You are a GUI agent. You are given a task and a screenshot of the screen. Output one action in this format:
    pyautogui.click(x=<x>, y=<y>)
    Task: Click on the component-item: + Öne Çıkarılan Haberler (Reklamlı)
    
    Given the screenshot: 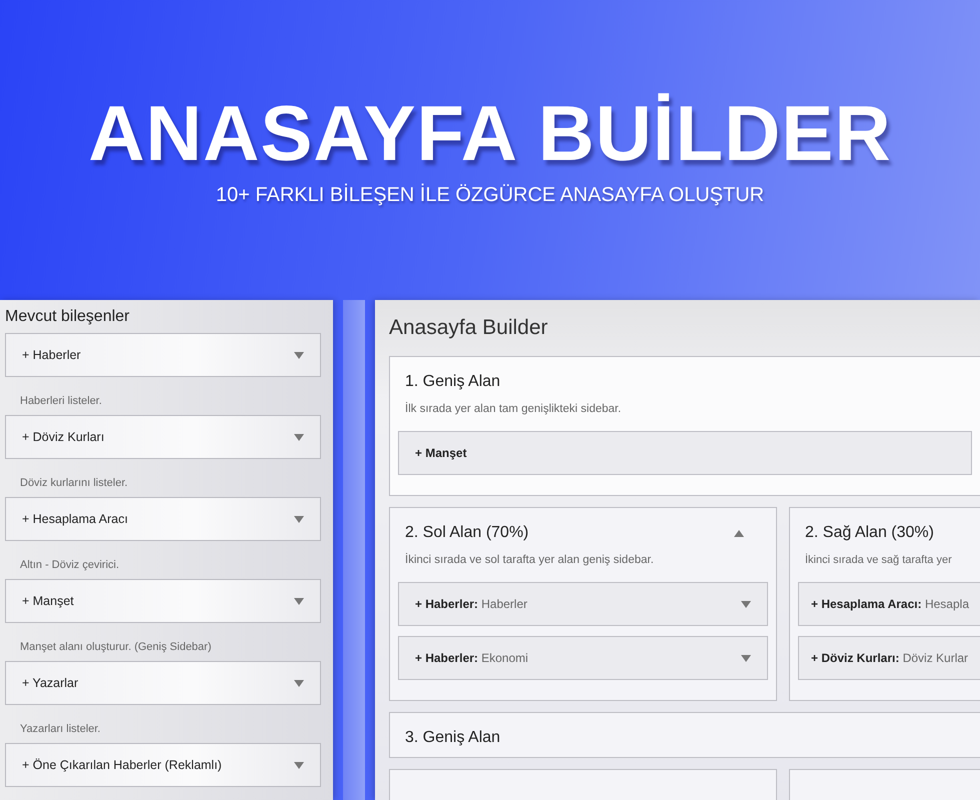 What is the action you would take?
    pyautogui.click(x=163, y=765)
    